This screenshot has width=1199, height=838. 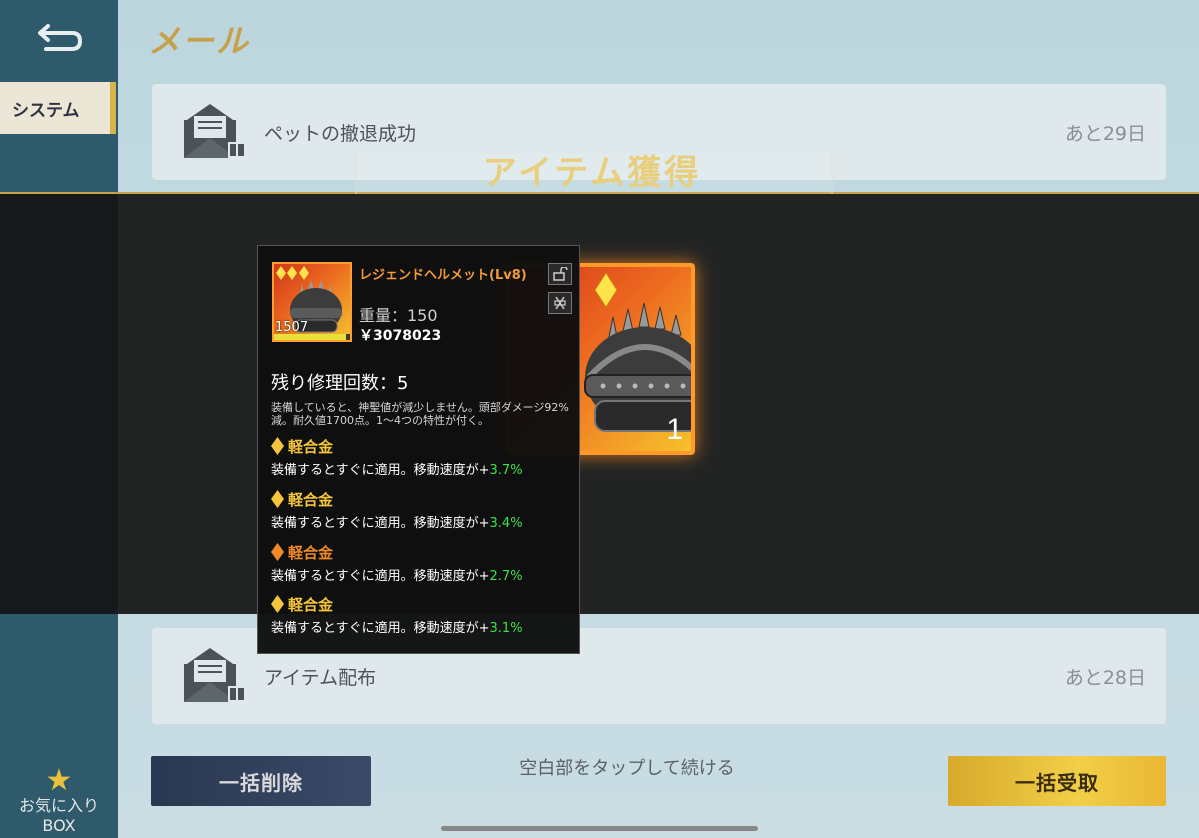 I want to click on favorites-label: お気に入り, so click(x=58, y=805).